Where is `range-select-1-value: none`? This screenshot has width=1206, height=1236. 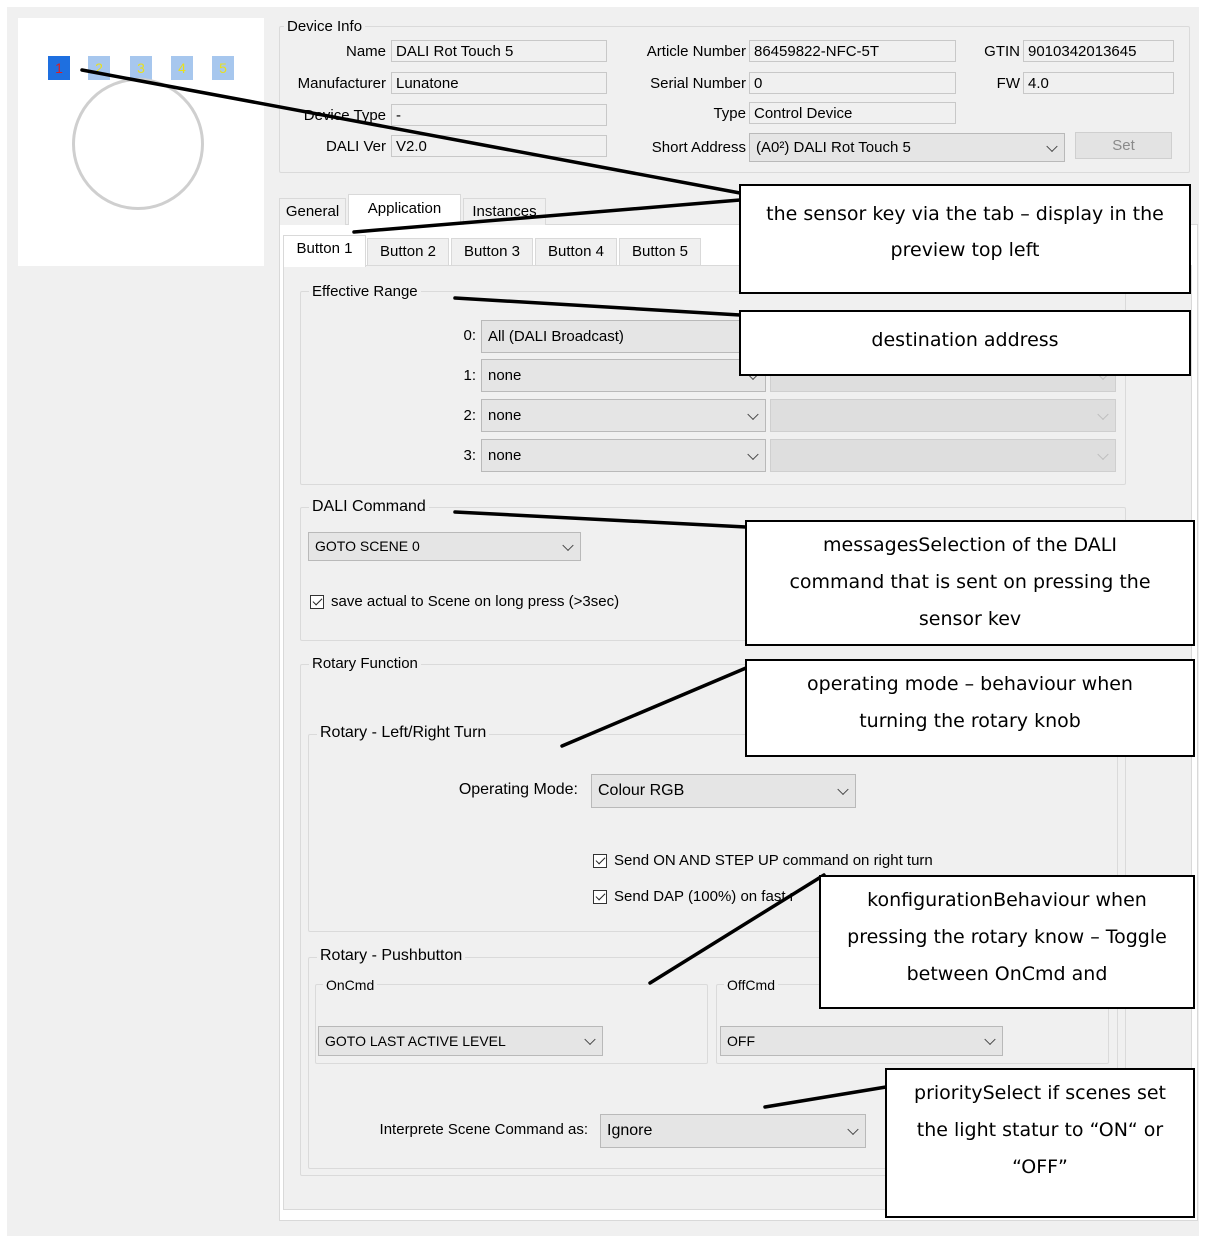 range-select-1-value: none is located at coordinates (505, 375).